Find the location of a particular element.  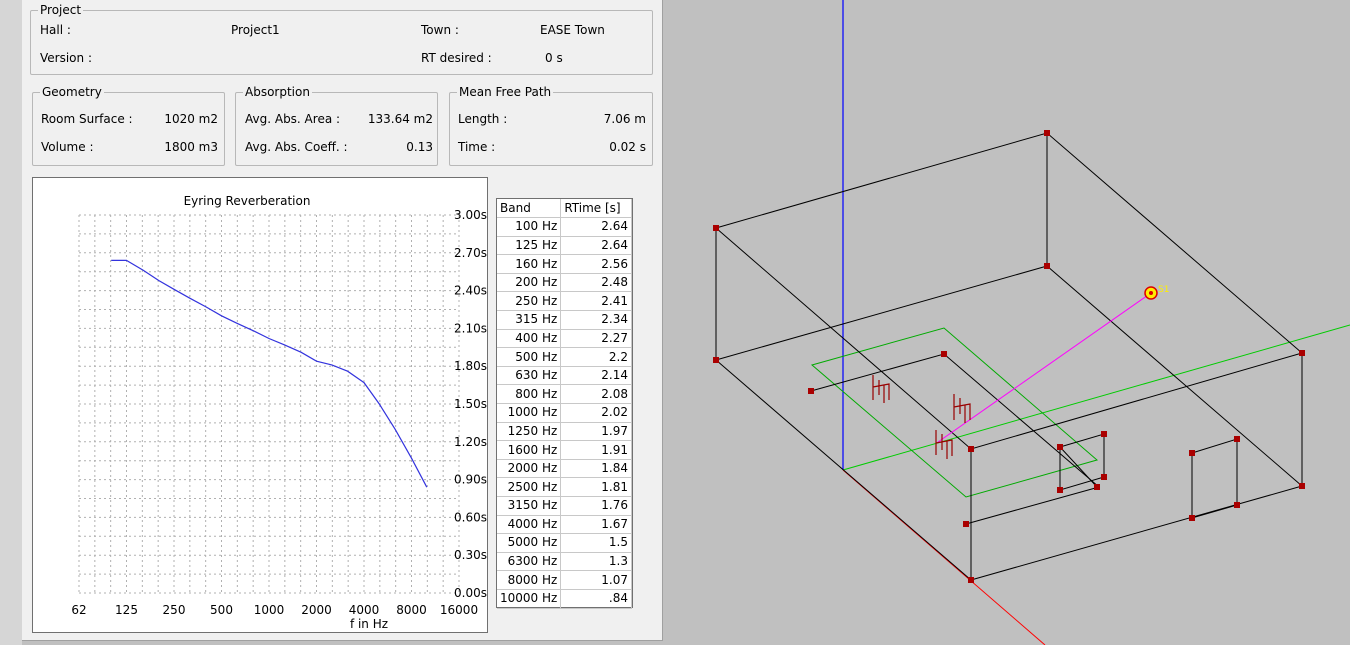

x-tick-label: 1000 is located at coordinates (269, 610).